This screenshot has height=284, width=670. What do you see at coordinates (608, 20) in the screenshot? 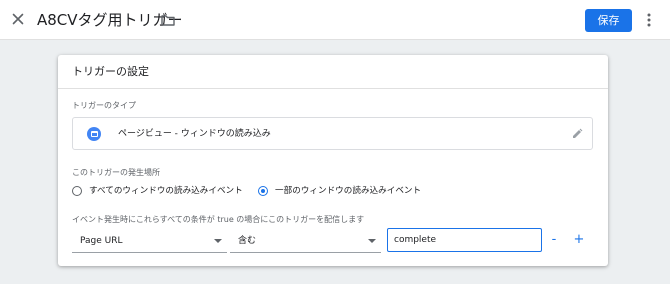
I see `save-button: 保存` at bounding box center [608, 20].